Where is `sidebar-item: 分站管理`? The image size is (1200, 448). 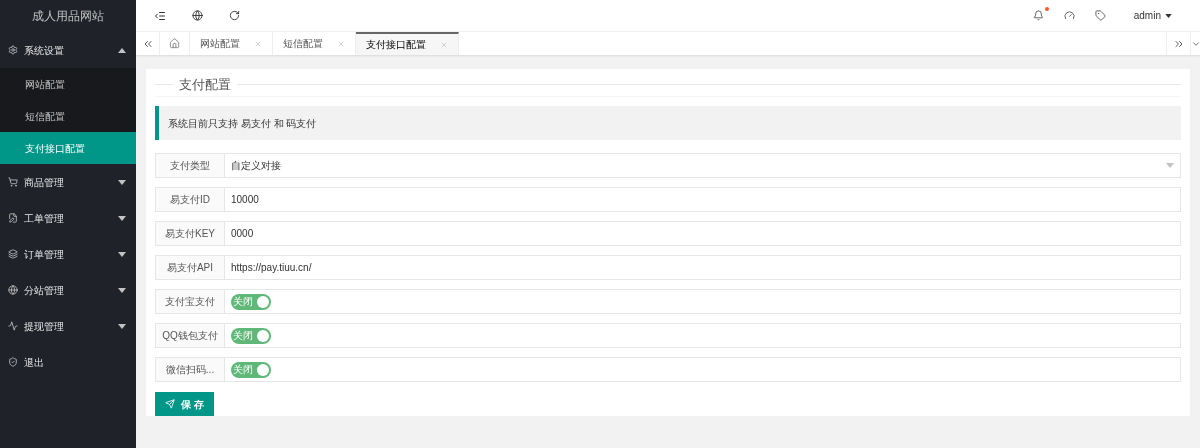
sidebar-item: 分站管理 is located at coordinates (68, 290).